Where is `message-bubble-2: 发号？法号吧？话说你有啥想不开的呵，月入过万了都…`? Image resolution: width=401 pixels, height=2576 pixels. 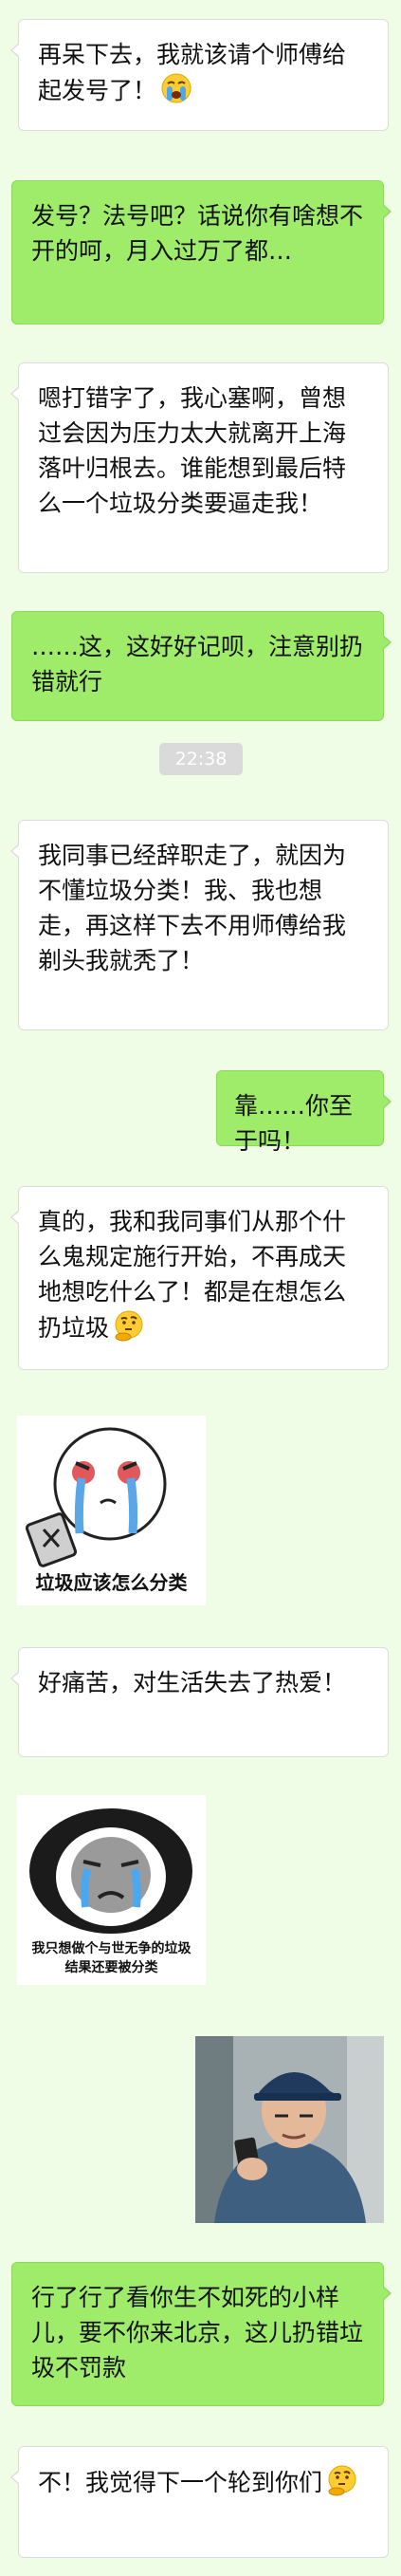
message-bubble-2: 发号？法号吧？话说你有啥想不开的呵，月入过万了都… is located at coordinates (201, 252).